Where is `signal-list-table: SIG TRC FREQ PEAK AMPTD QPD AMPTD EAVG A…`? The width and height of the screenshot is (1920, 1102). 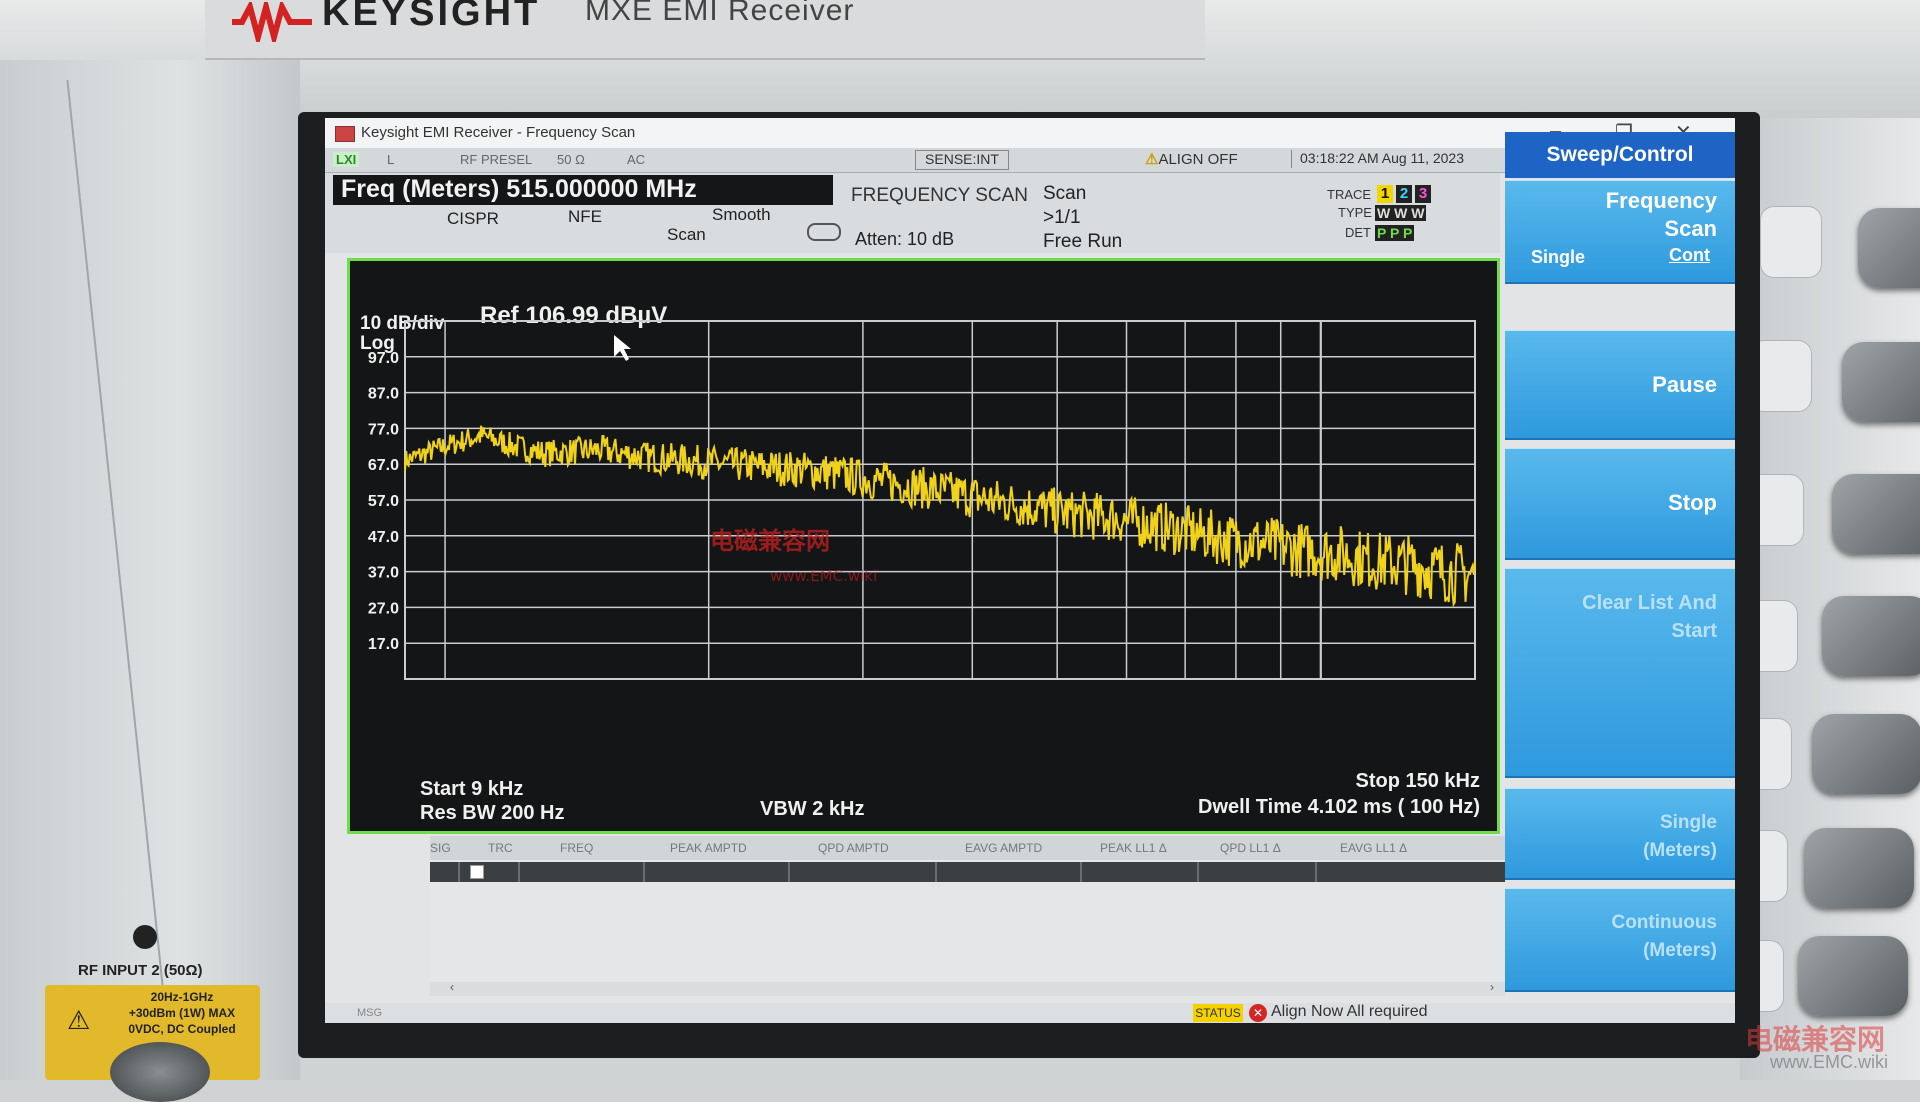
signal-list-table: SIG TRC FREQ PEAK AMPTD QPD AMPTD EAVG A… is located at coordinates (967, 916).